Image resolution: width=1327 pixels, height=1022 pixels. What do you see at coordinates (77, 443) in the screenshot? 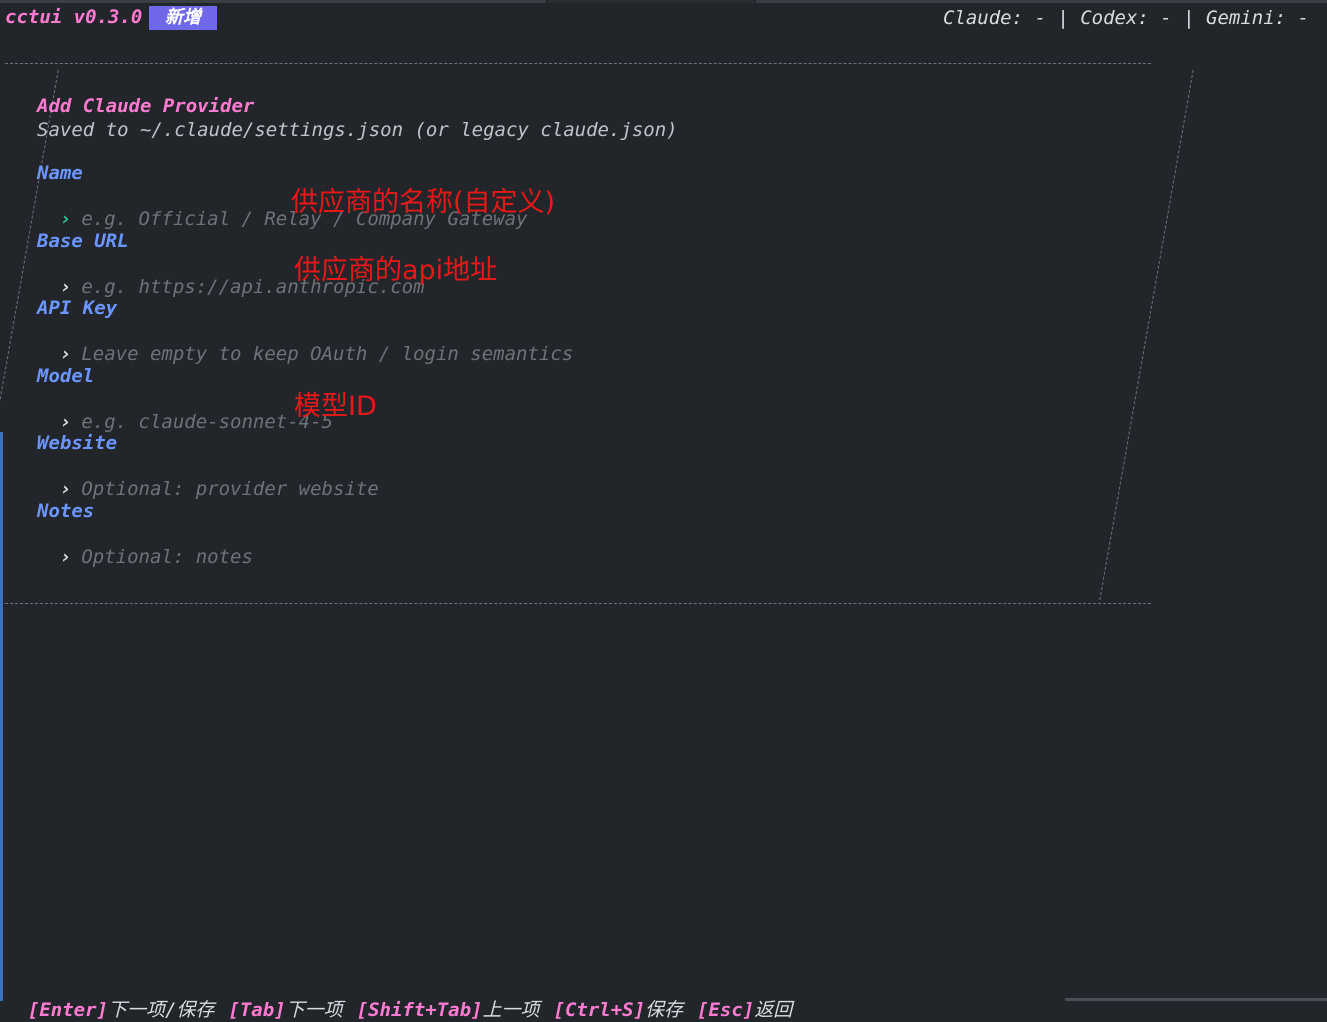
I see `field-label-website: Website` at bounding box center [77, 443].